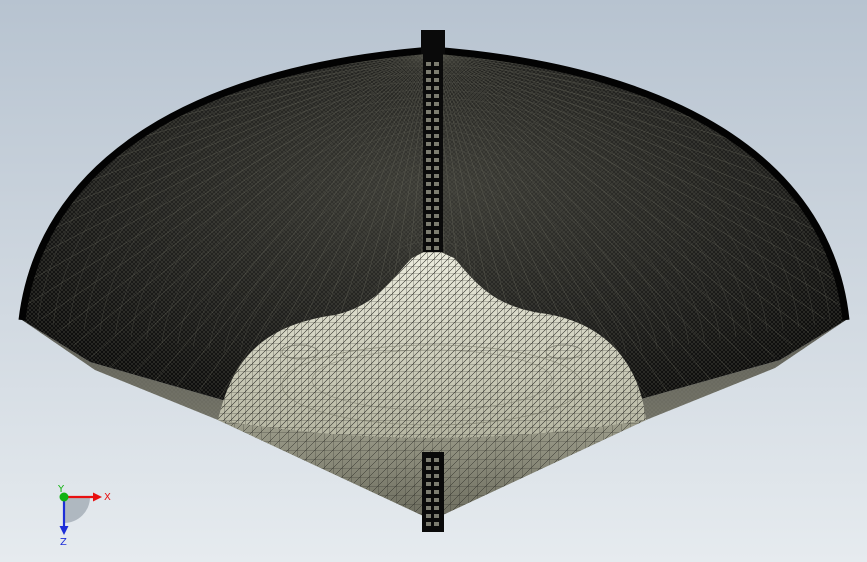 The width and height of the screenshot is (867, 562). I want to click on triad-y-label: Y, so click(61, 489).